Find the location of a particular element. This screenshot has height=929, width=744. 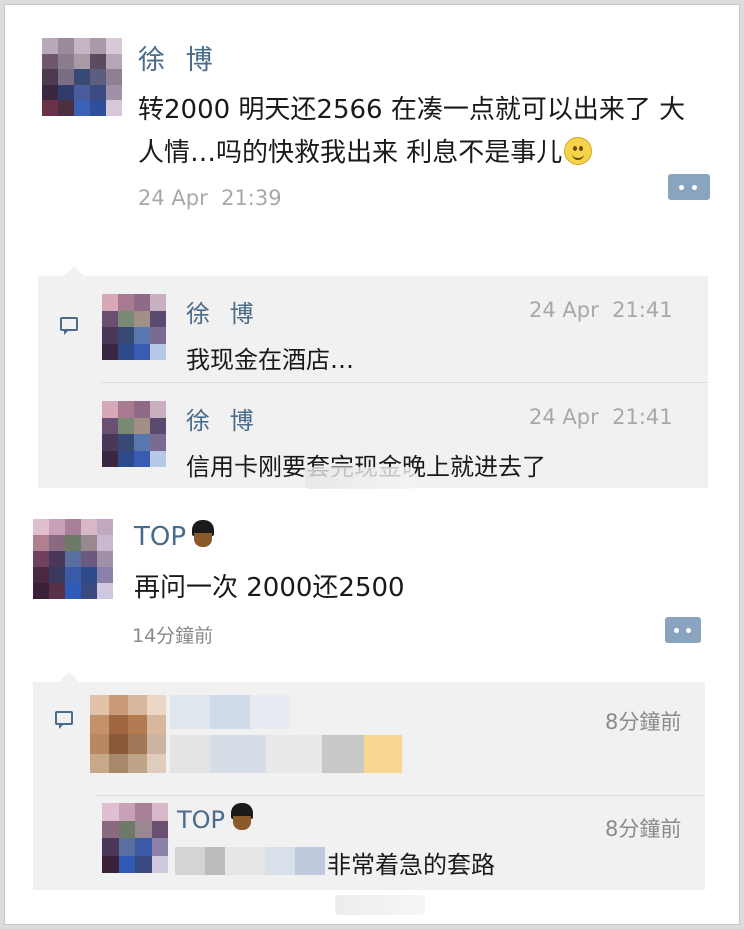

reply-author: TOP is located at coordinates (216, 818).